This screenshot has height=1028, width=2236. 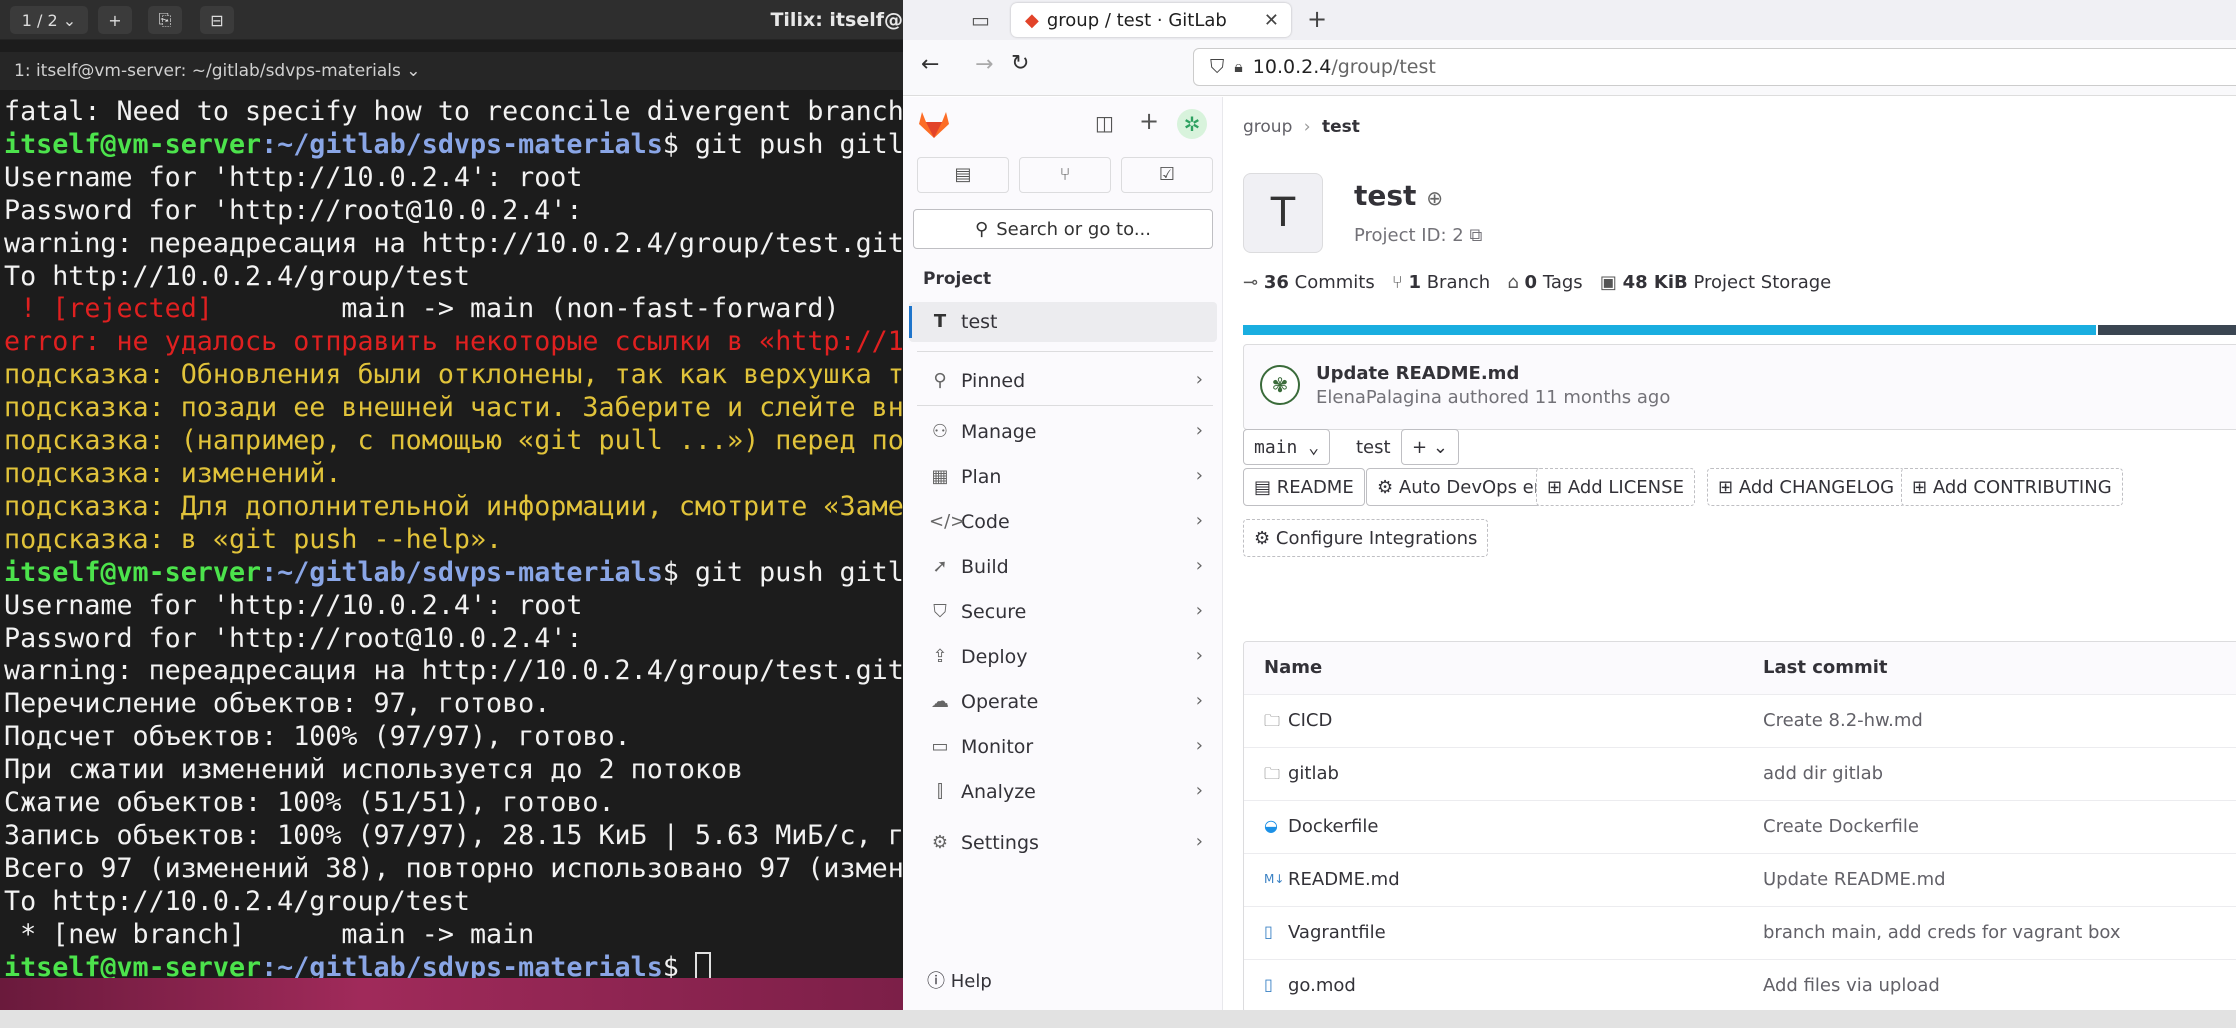 What do you see at coordinates (1151, 20) in the screenshot?
I see `browser-tab: ◆ group / test · GitLab ✕` at bounding box center [1151, 20].